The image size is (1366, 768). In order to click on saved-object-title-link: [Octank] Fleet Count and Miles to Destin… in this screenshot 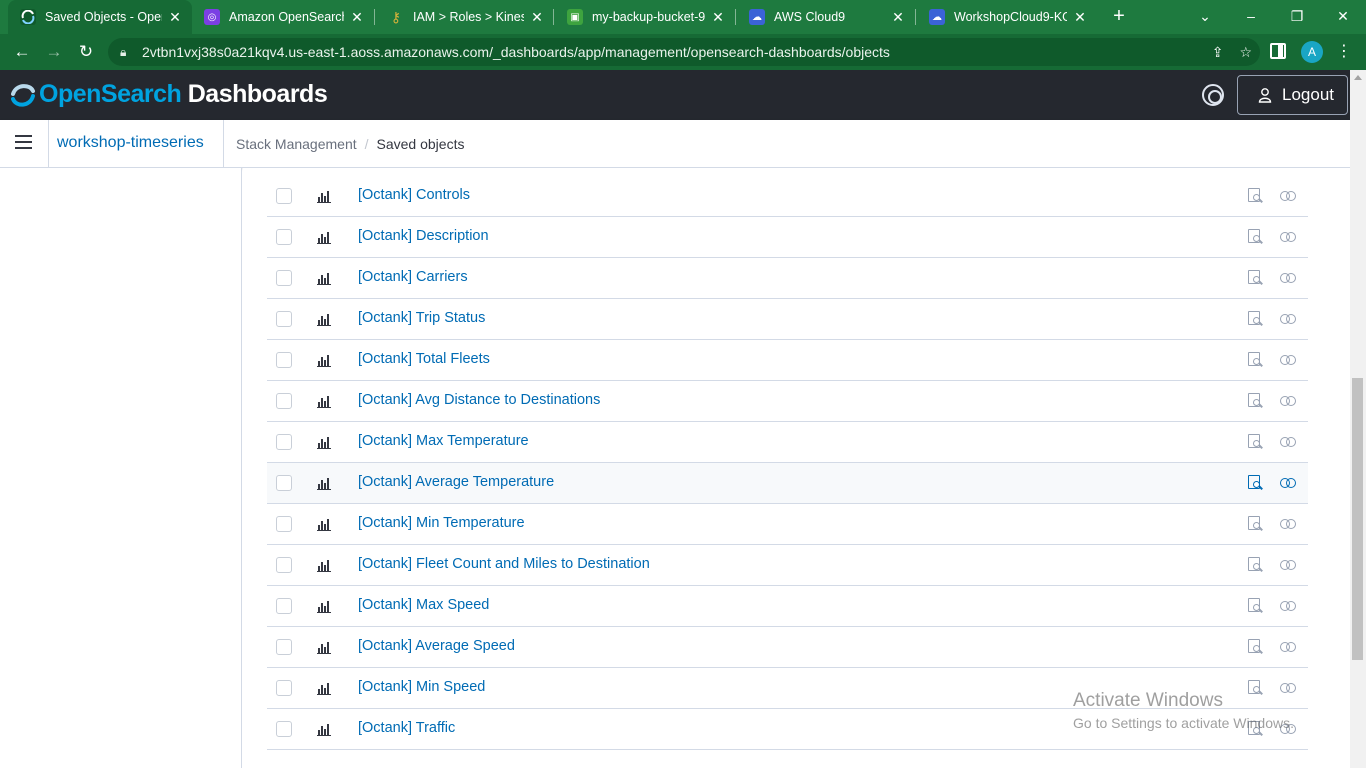, I will do `click(504, 564)`.